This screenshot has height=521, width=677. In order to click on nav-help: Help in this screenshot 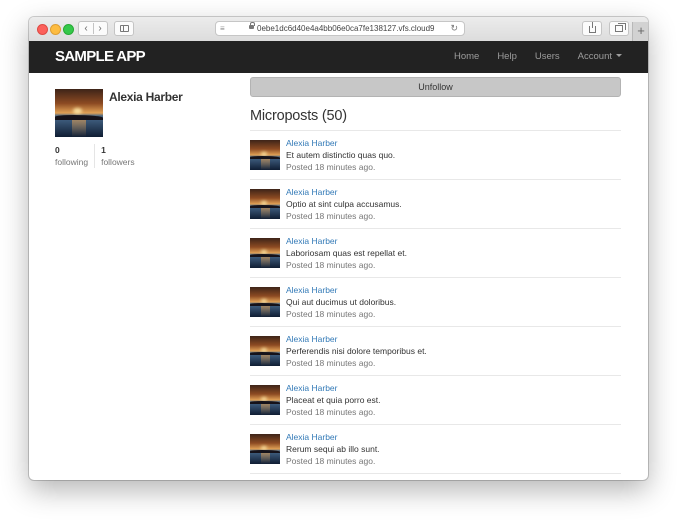, I will do `click(507, 57)`.